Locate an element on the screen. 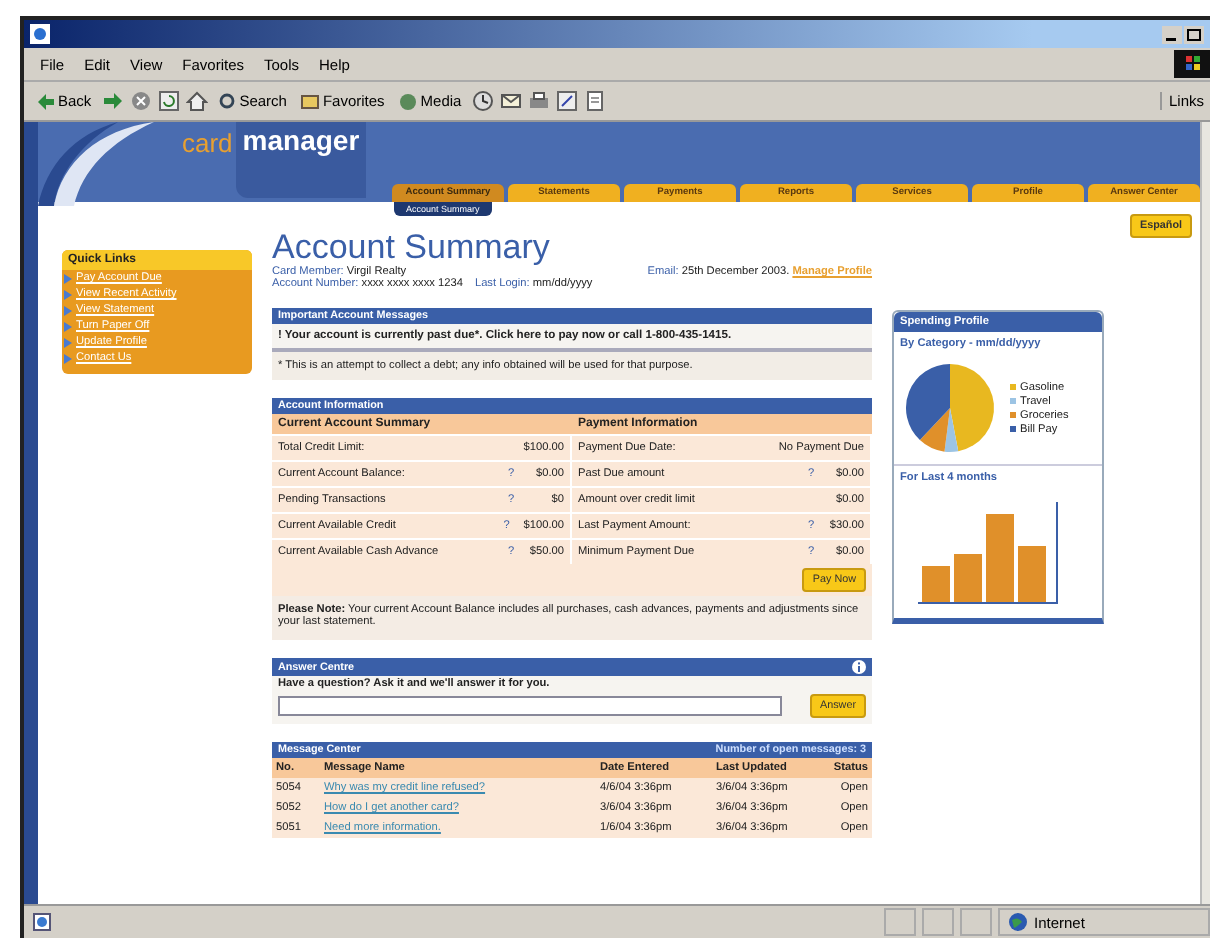  maximize-icon is located at coordinates (1194, 34).